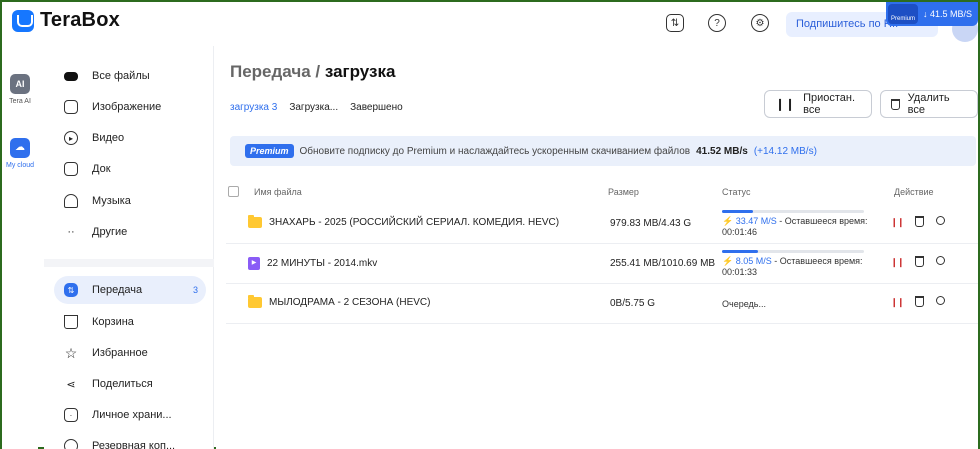  I want to click on sidebar-item-label: Другие, so click(110, 232).